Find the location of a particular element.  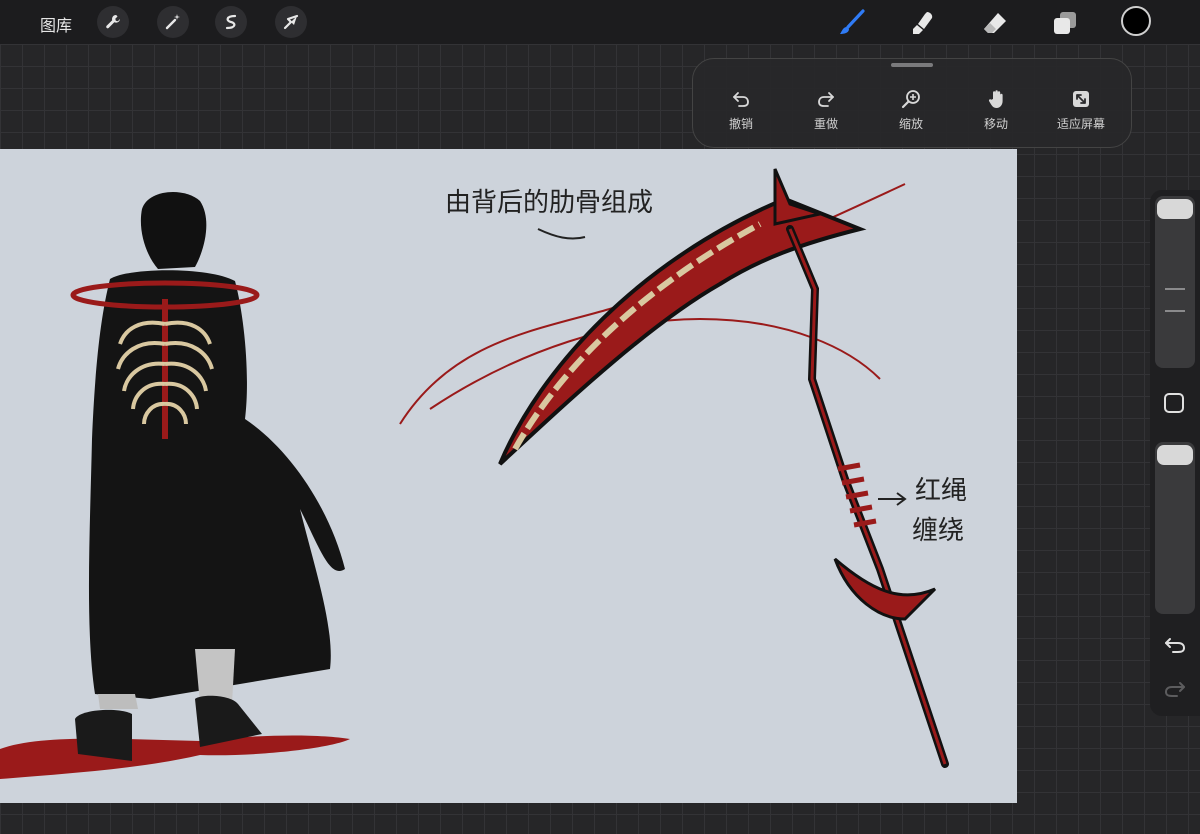

boot-left is located at coordinates (103, 735).